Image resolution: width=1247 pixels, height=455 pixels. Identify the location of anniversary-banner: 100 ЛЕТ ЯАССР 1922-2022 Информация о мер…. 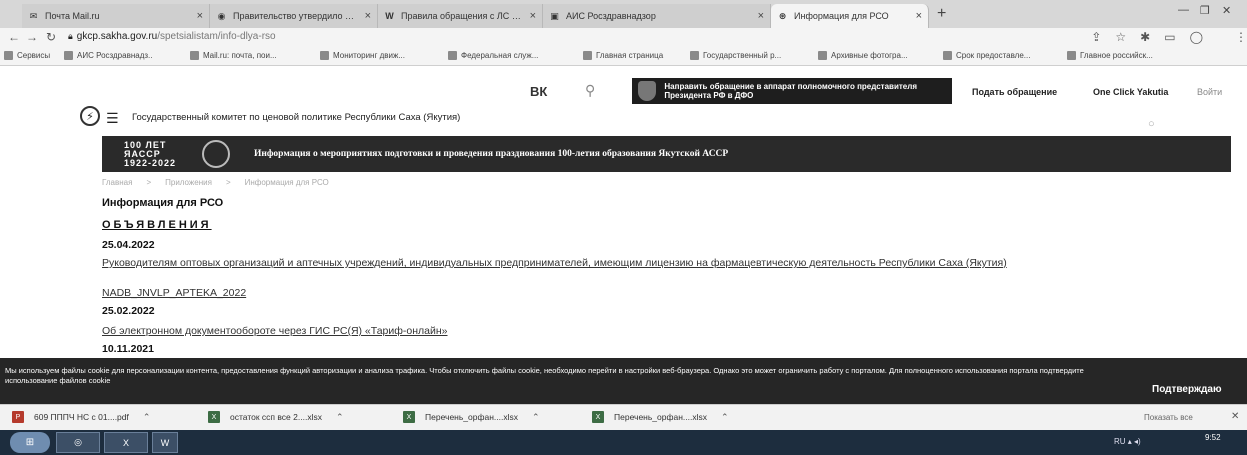
(666, 154).